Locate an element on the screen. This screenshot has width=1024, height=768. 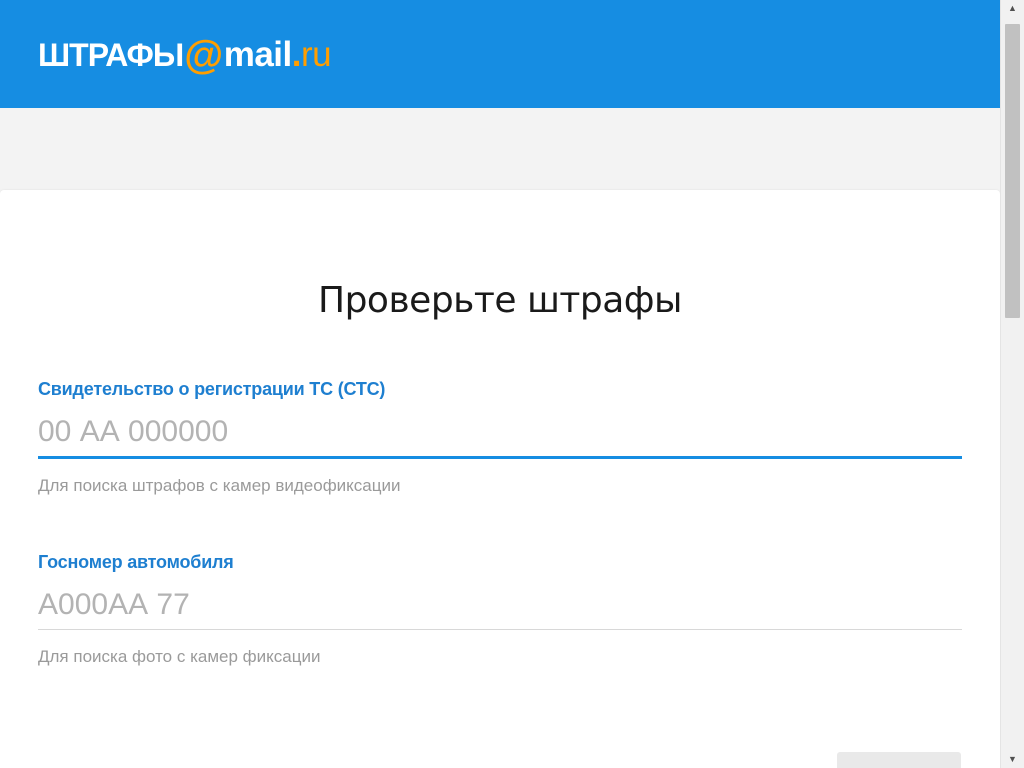
scrollbar: ▲ ▼ is located at coordinates (1012, 384).